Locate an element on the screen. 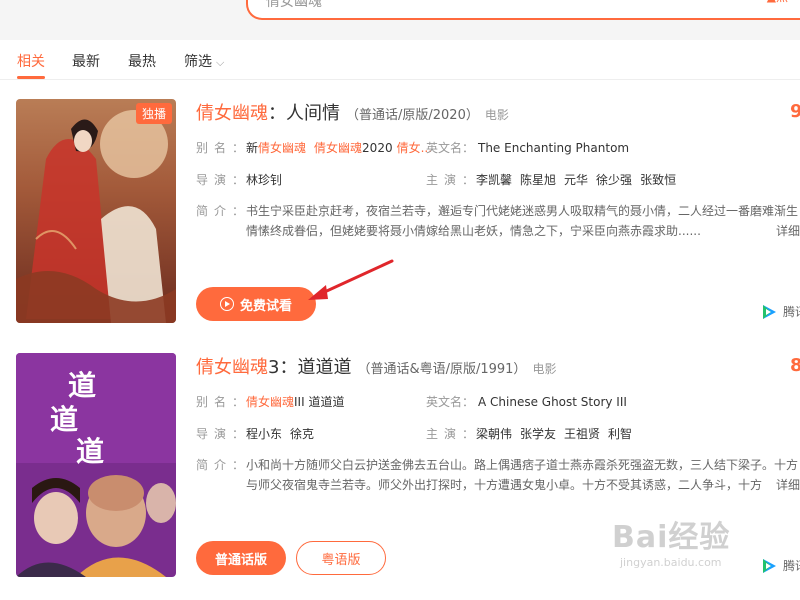 This screenshot has height=600, width=800. tab-related: 相关 is located at coordinates (31, 61).